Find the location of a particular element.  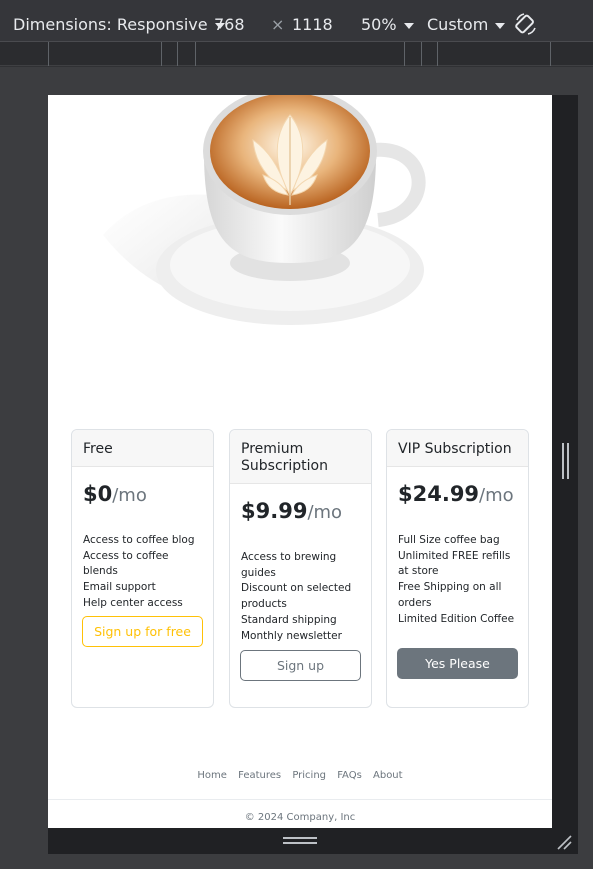

footer-link-pricing: Pricing is located at coordinates (309, 775).